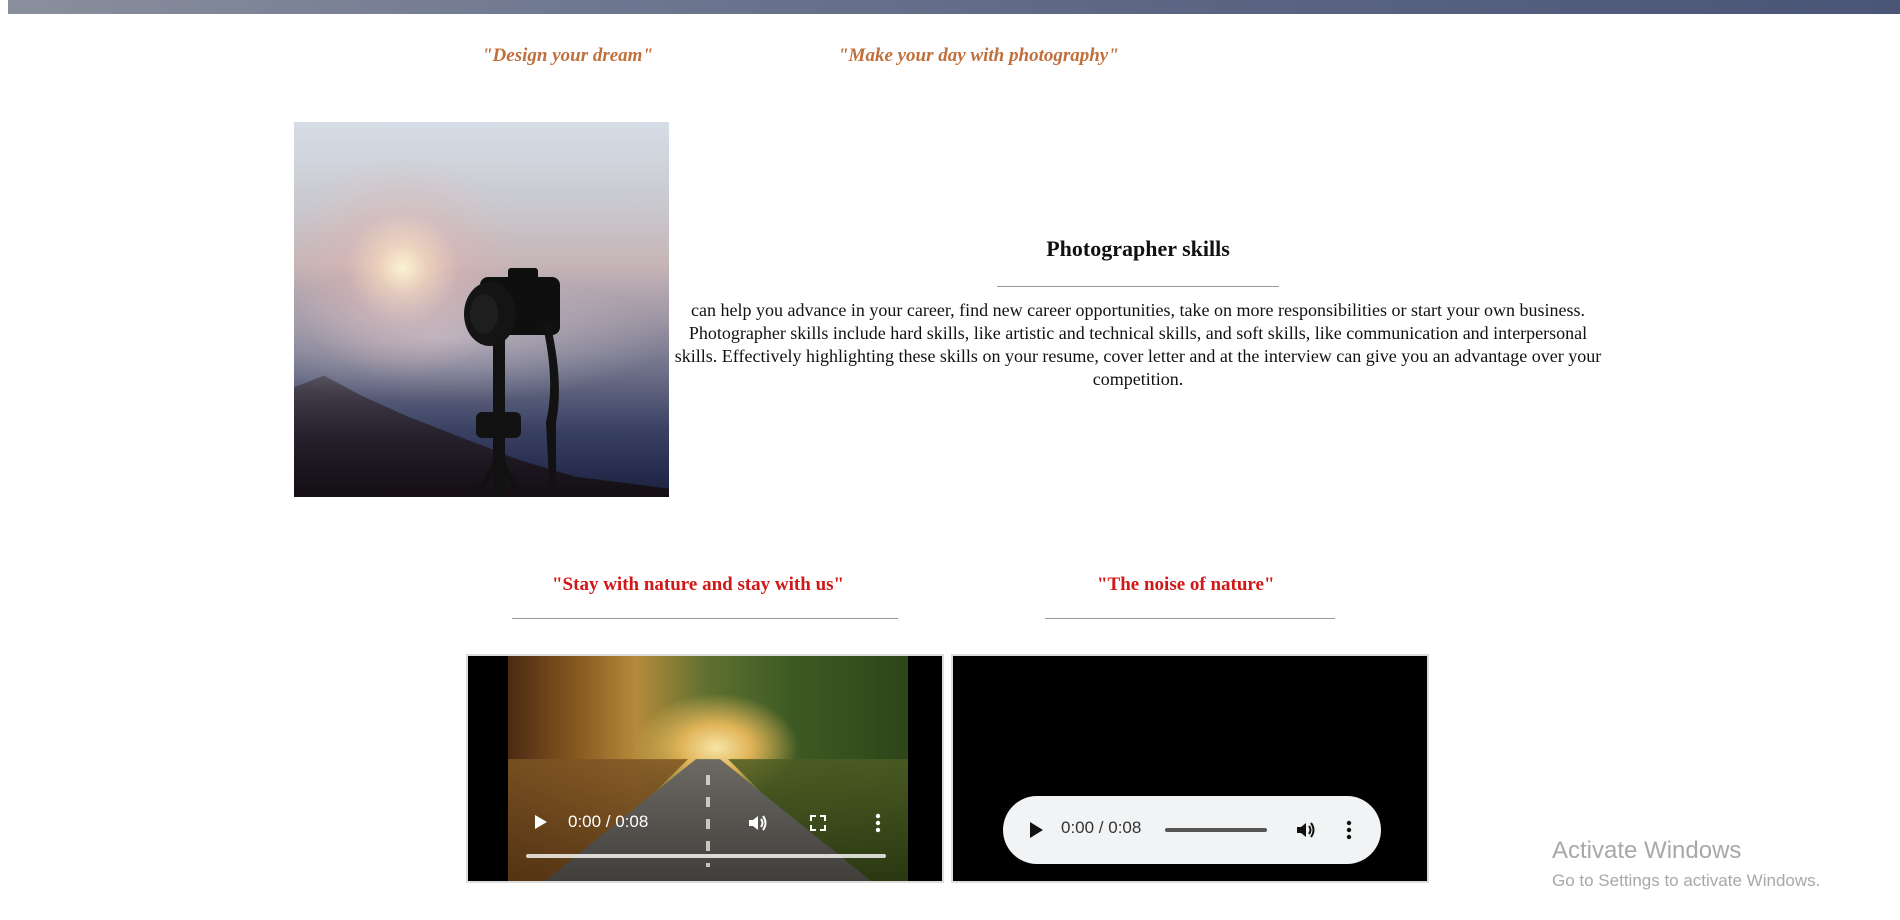 The image size is (1900, 920). Describe the element at coordinates (1186, 584) in the screenshot. I see `audio-heading: "The noise of nature"` at that location.